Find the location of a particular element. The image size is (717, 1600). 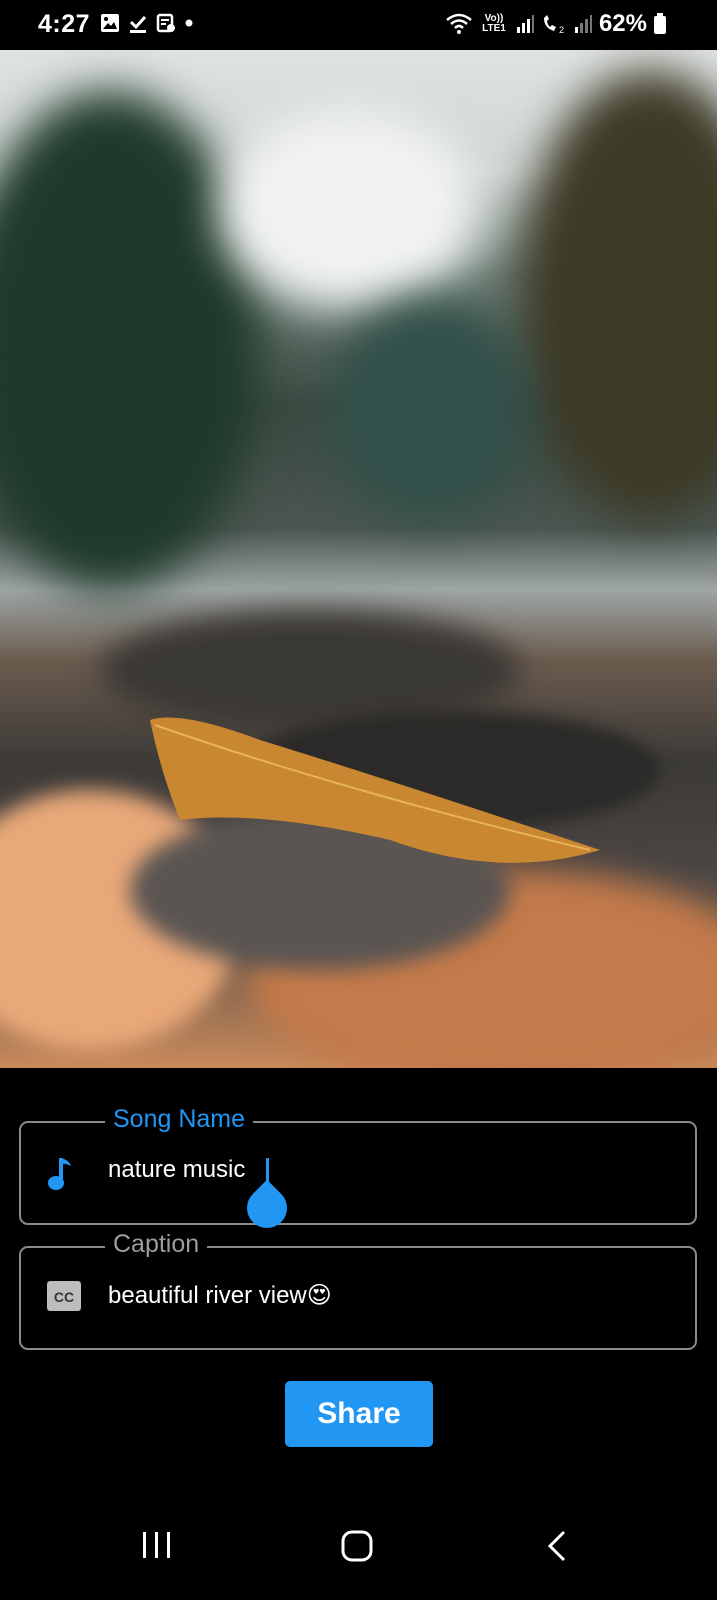

back-icon is located at coordinates (557, 1546).